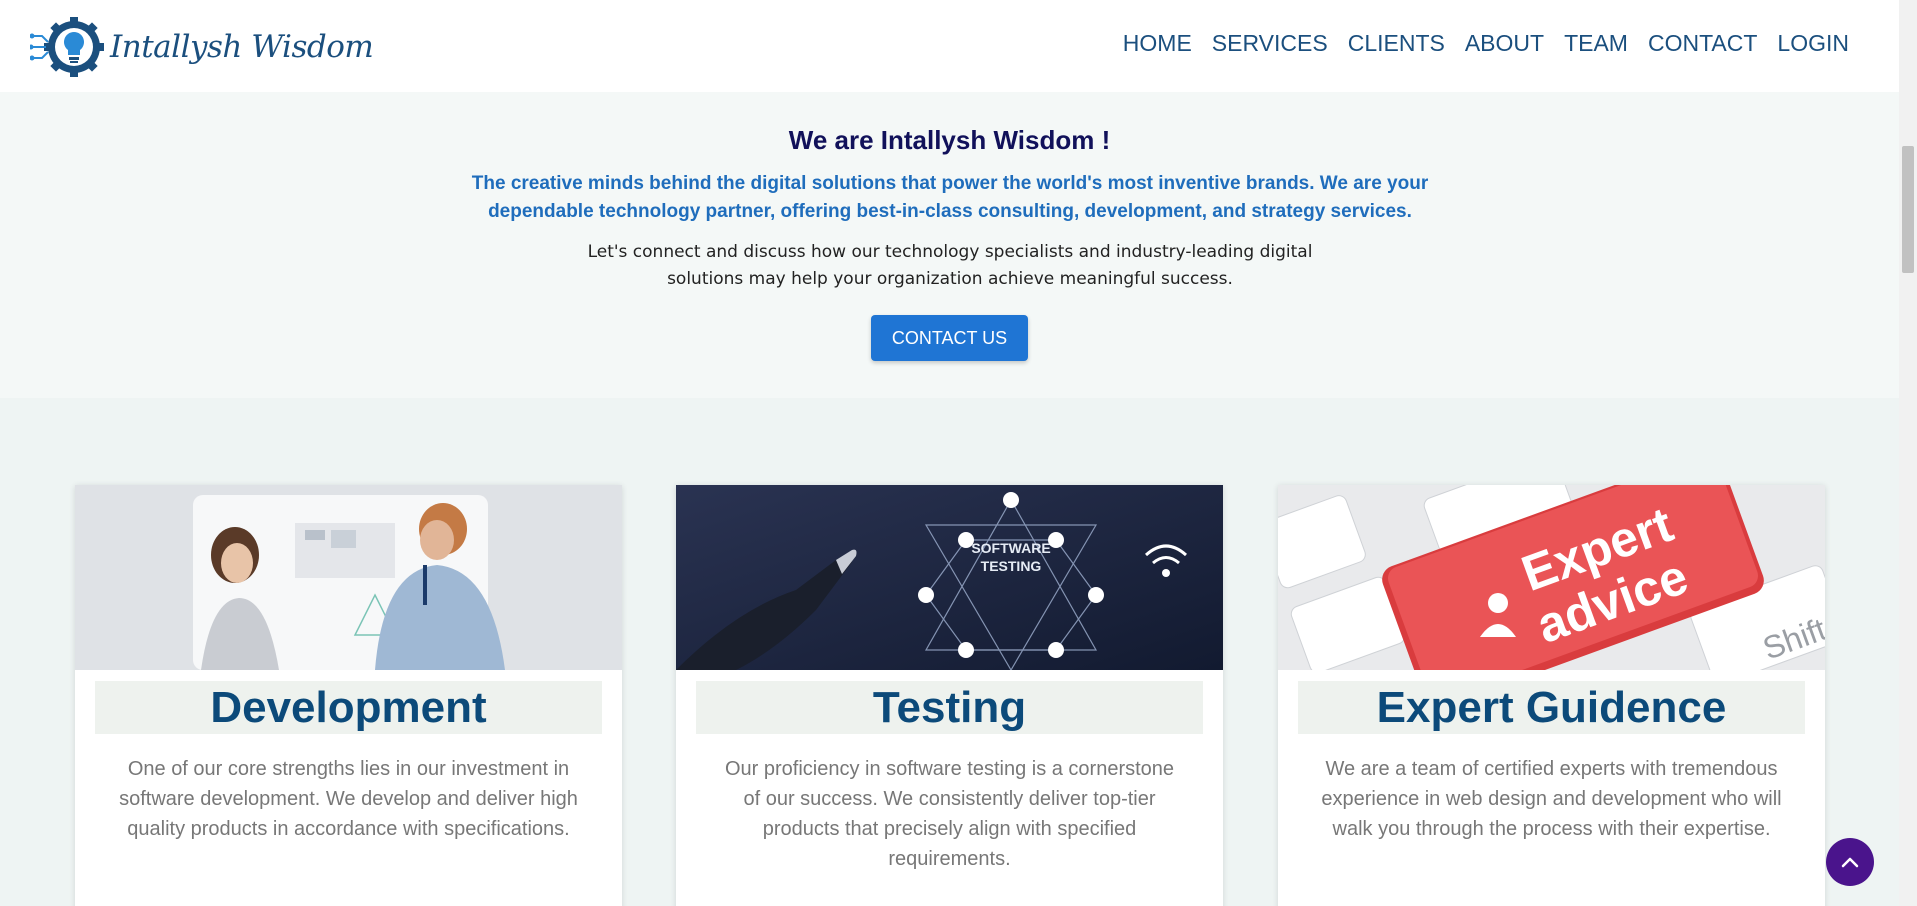 This screenshot has width=1917, height=906. I want to click on hero-title: We are Intallysh Wisdom !, so click(949, 140).